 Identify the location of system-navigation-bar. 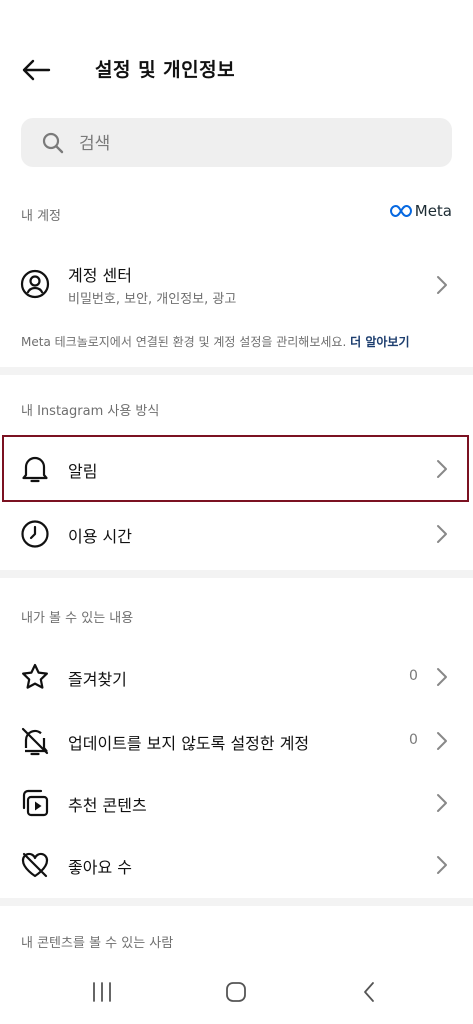
(236, 992).